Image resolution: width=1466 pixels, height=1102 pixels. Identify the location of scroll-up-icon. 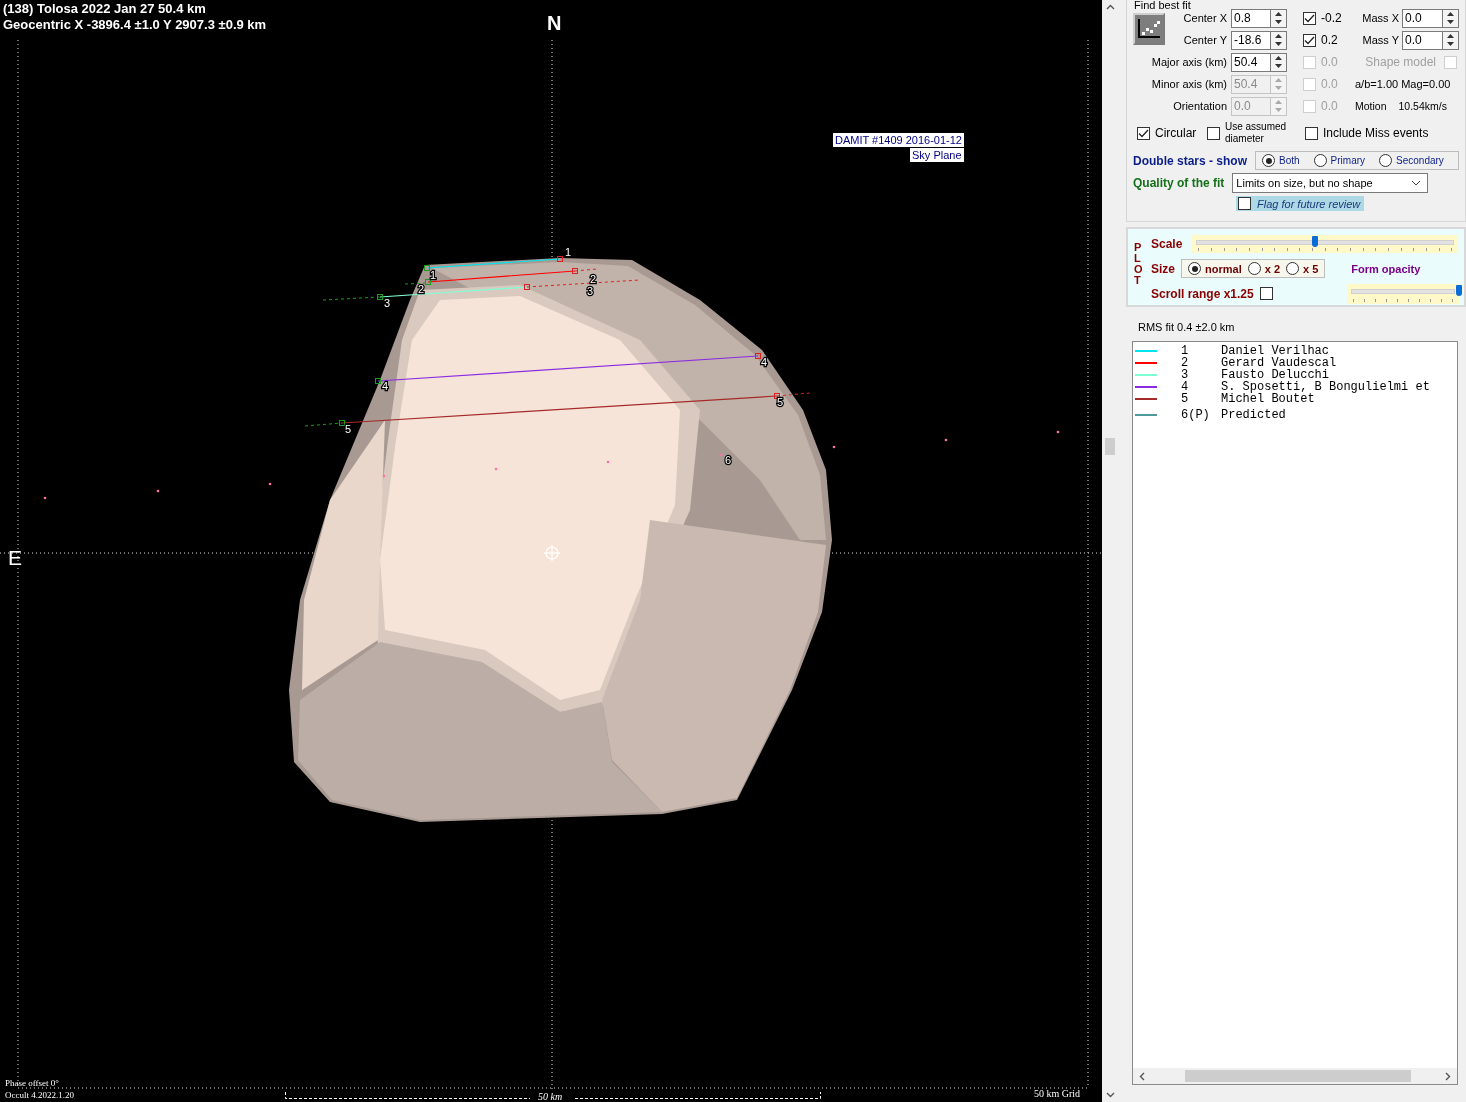
(1110, 7).